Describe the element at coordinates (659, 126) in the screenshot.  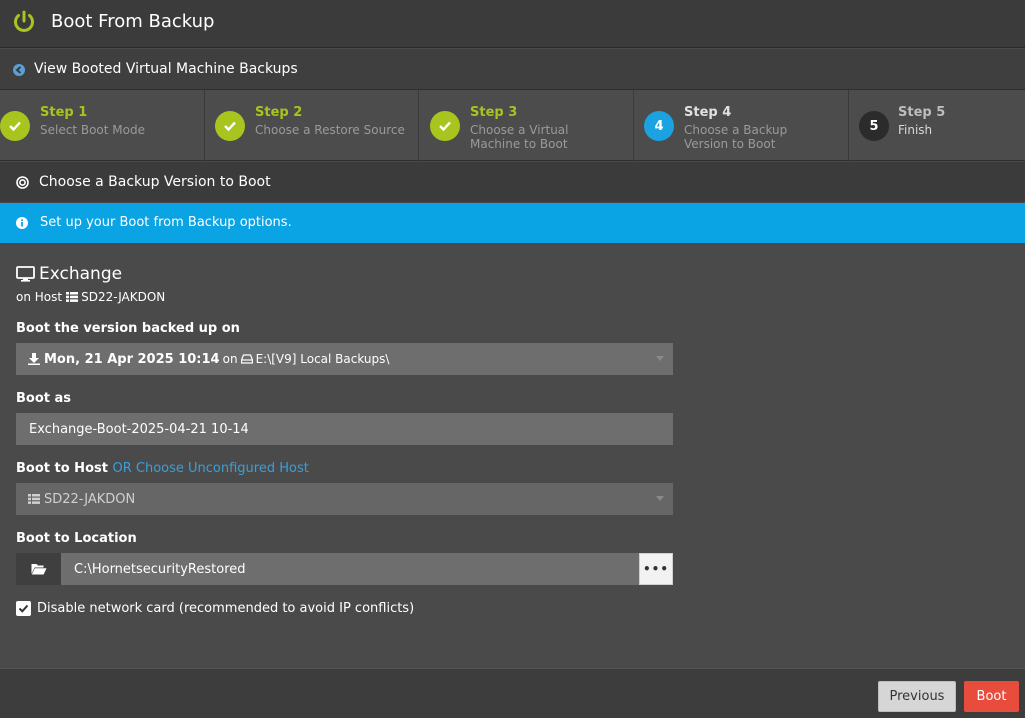
I see `step-number: 4` at that location.